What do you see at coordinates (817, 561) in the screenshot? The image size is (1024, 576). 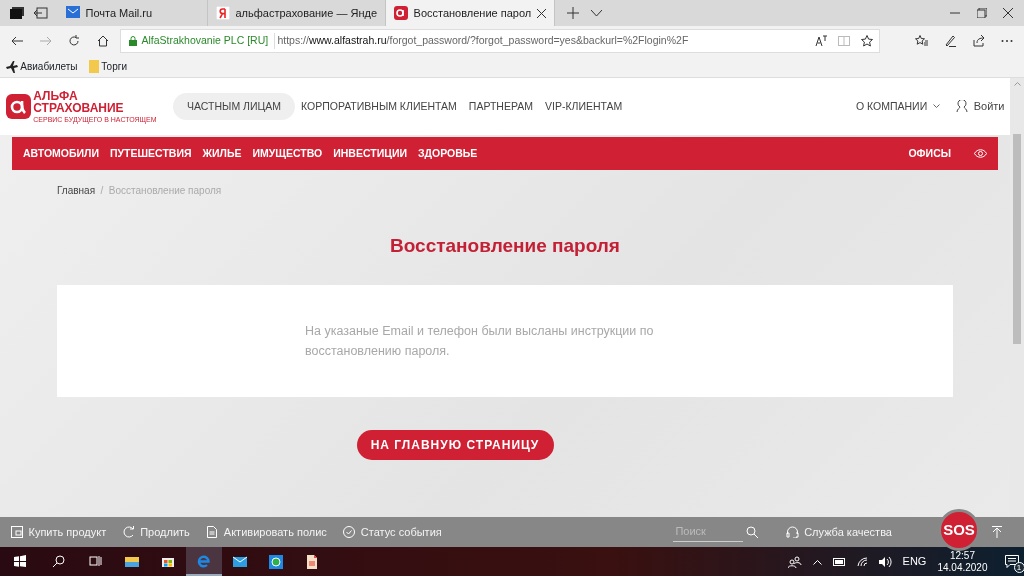 I see `chevron-up-icon` at bounding box center [817, 561].